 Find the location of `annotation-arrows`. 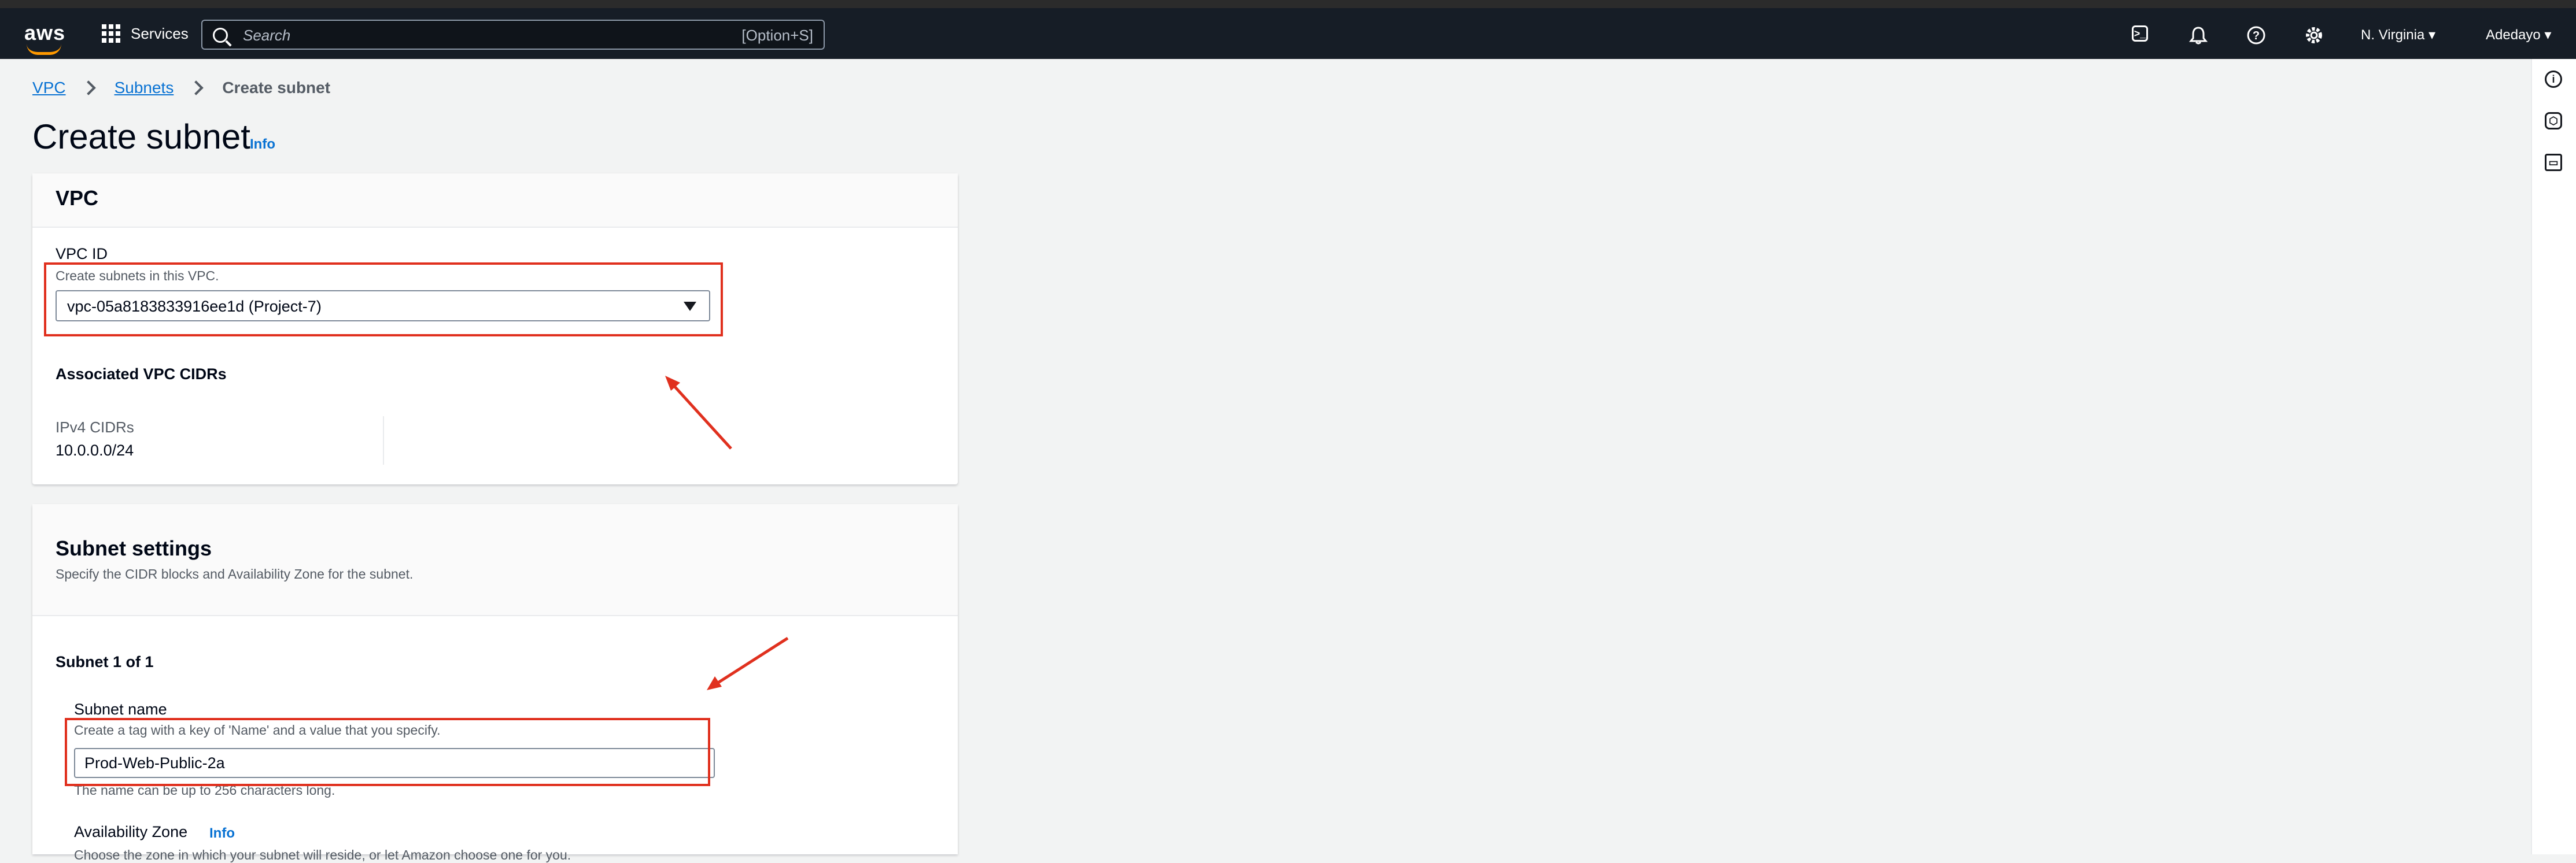

annotation-arrows is located at coordinates (727, 533).